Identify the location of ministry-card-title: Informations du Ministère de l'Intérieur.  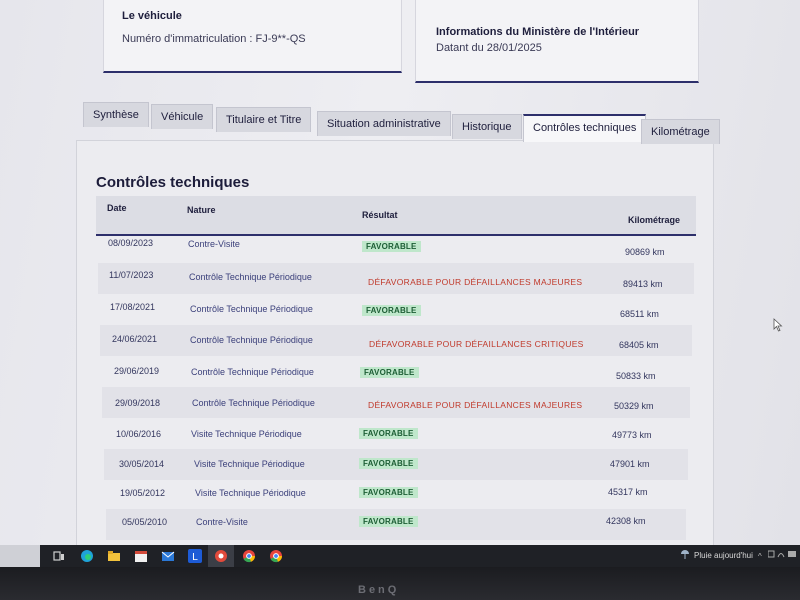
(538, 32).